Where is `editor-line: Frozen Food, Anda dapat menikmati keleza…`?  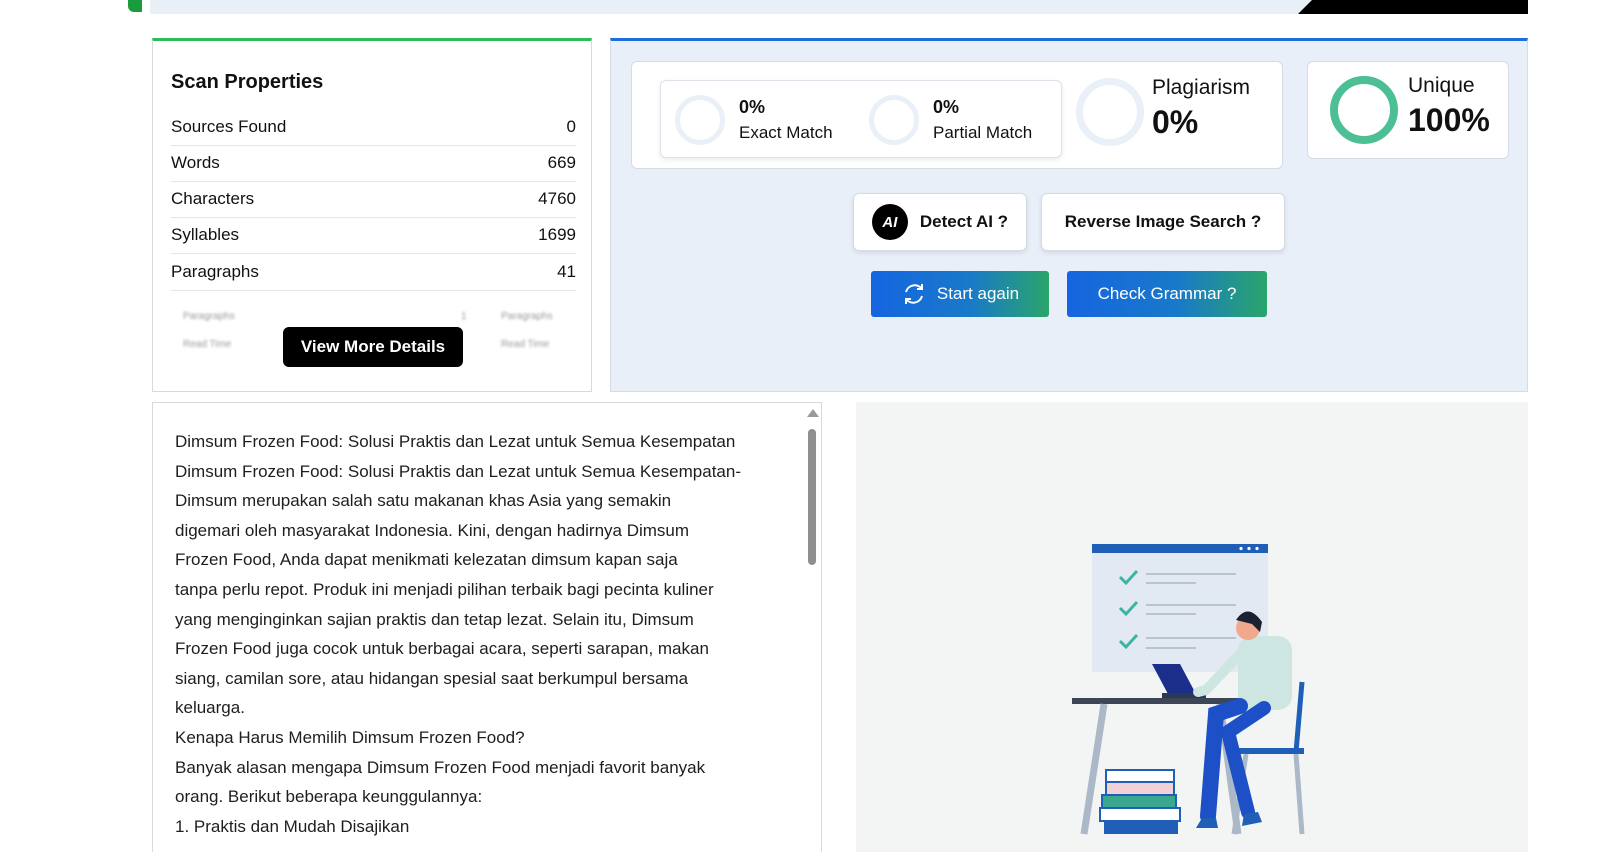
editor-line: Frozen Food, Anda dapat menikmati keleza… is located at coordinates (426, 560).